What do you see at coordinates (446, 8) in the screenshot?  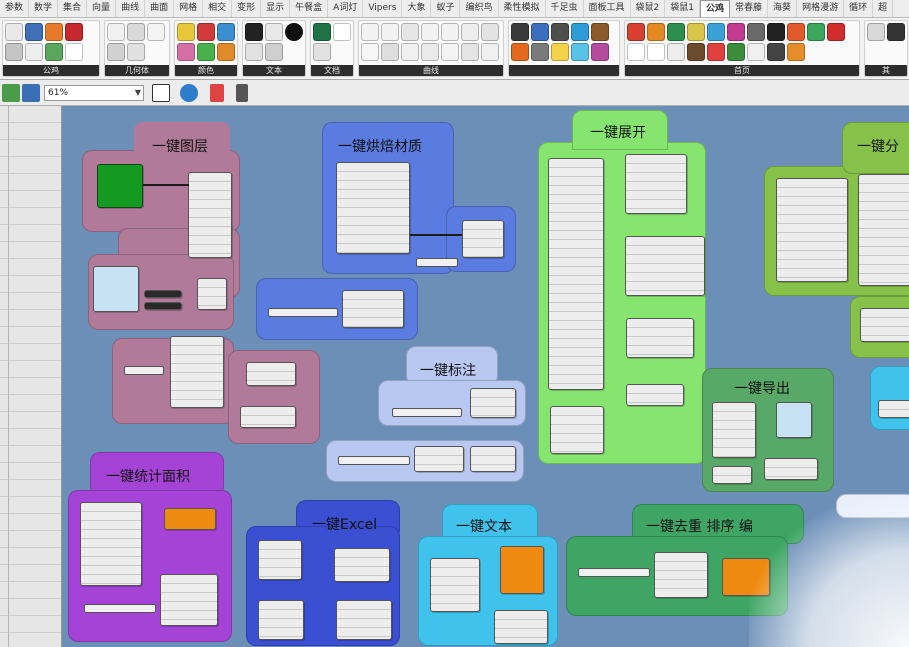 I see `tab-mosquito: 蚁子` at bounding box center [446, 8].